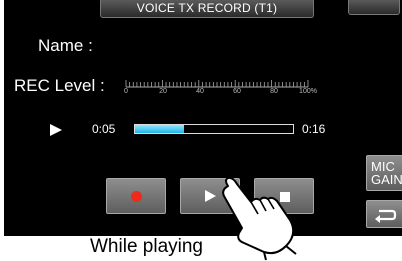 This screenshot has width=402, height=261. Describe the element at coordinates (59, 85) in the screenshot. I see `rec-level-label: REC Level :` at that location.